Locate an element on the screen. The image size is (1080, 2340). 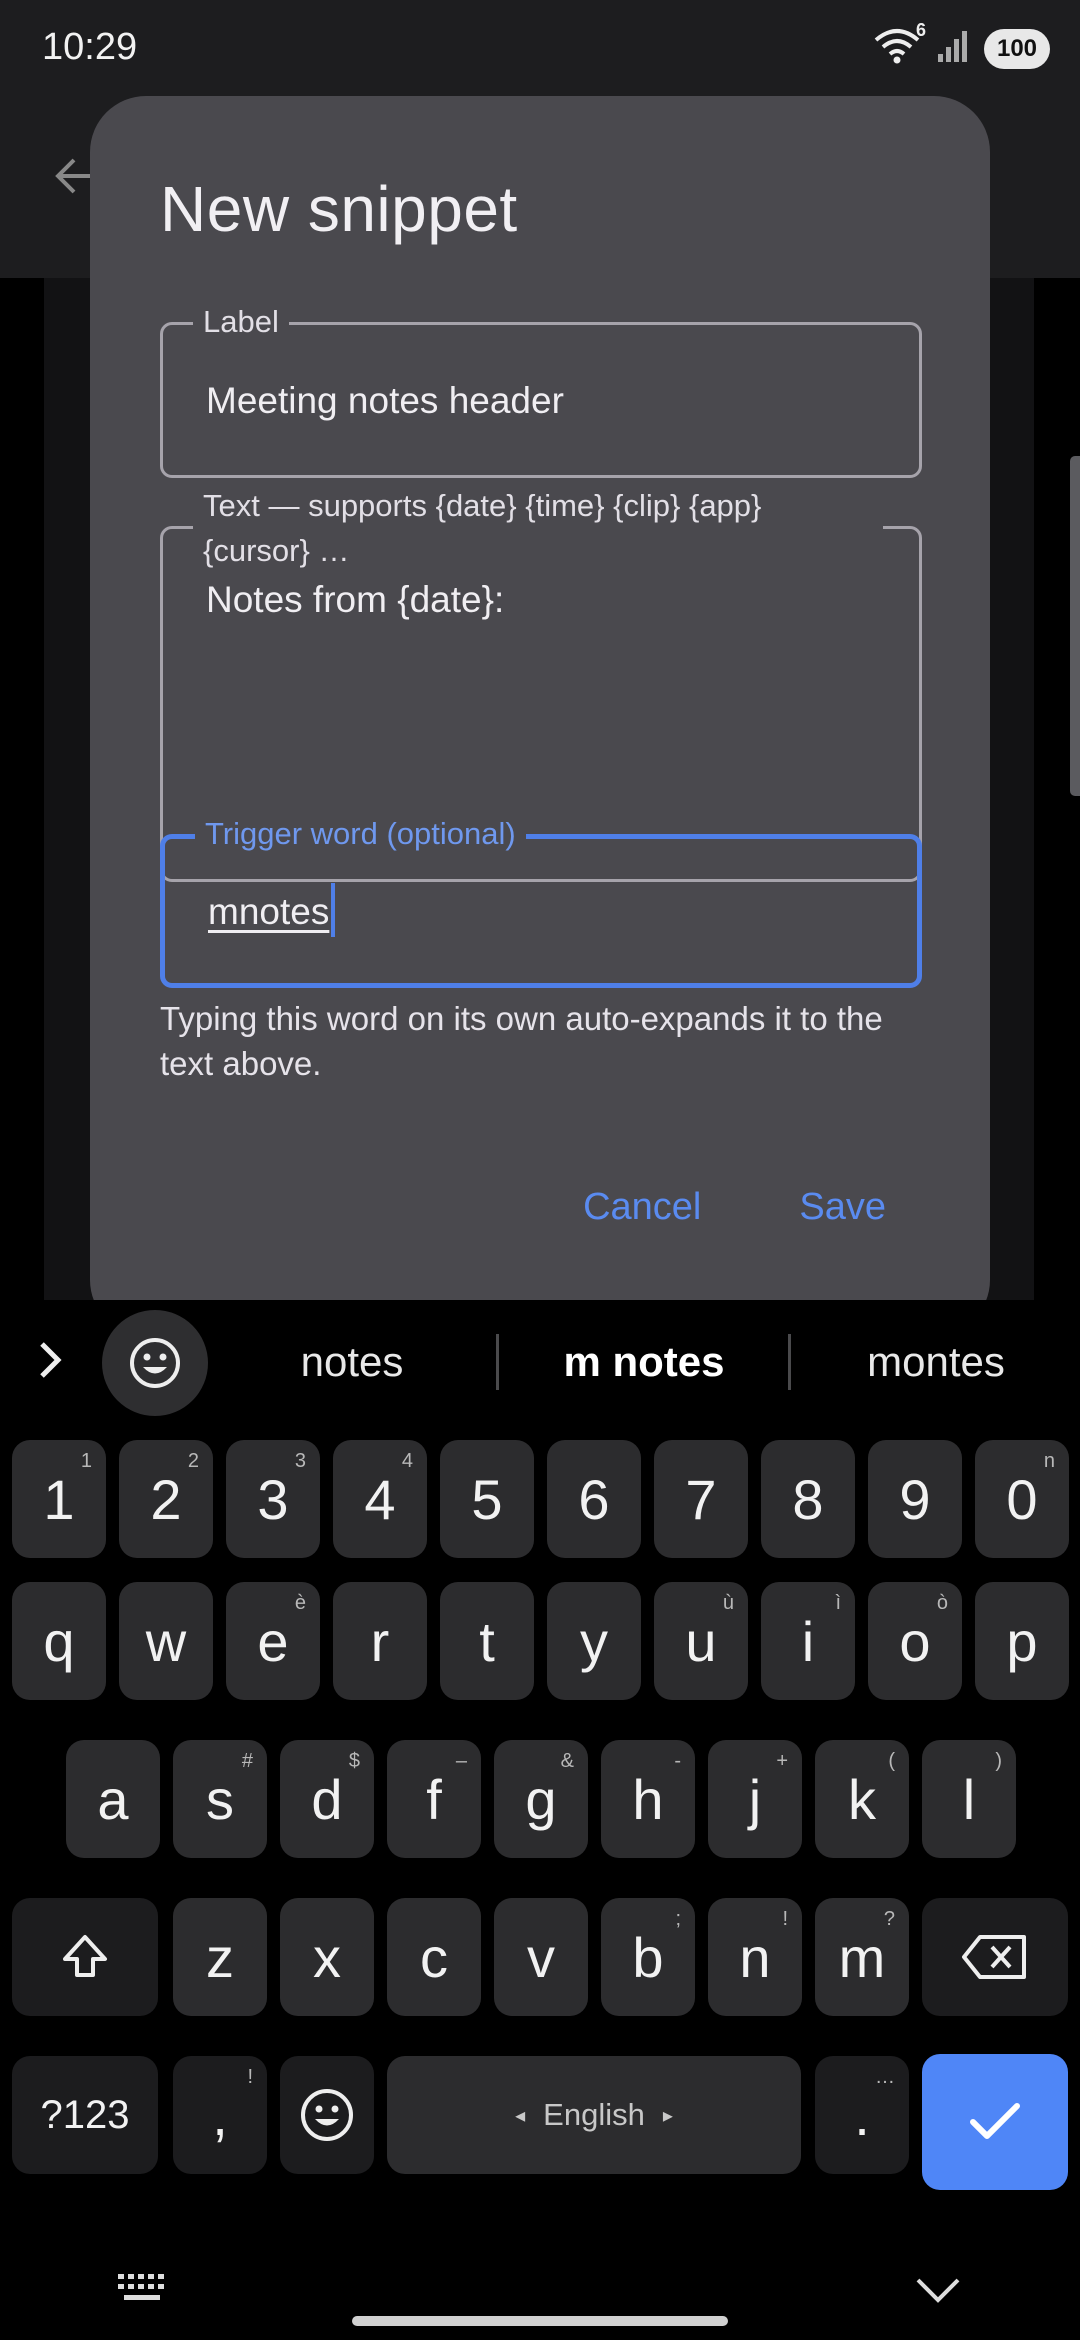
key-hint: ; is located at coordinates (678, 1919).